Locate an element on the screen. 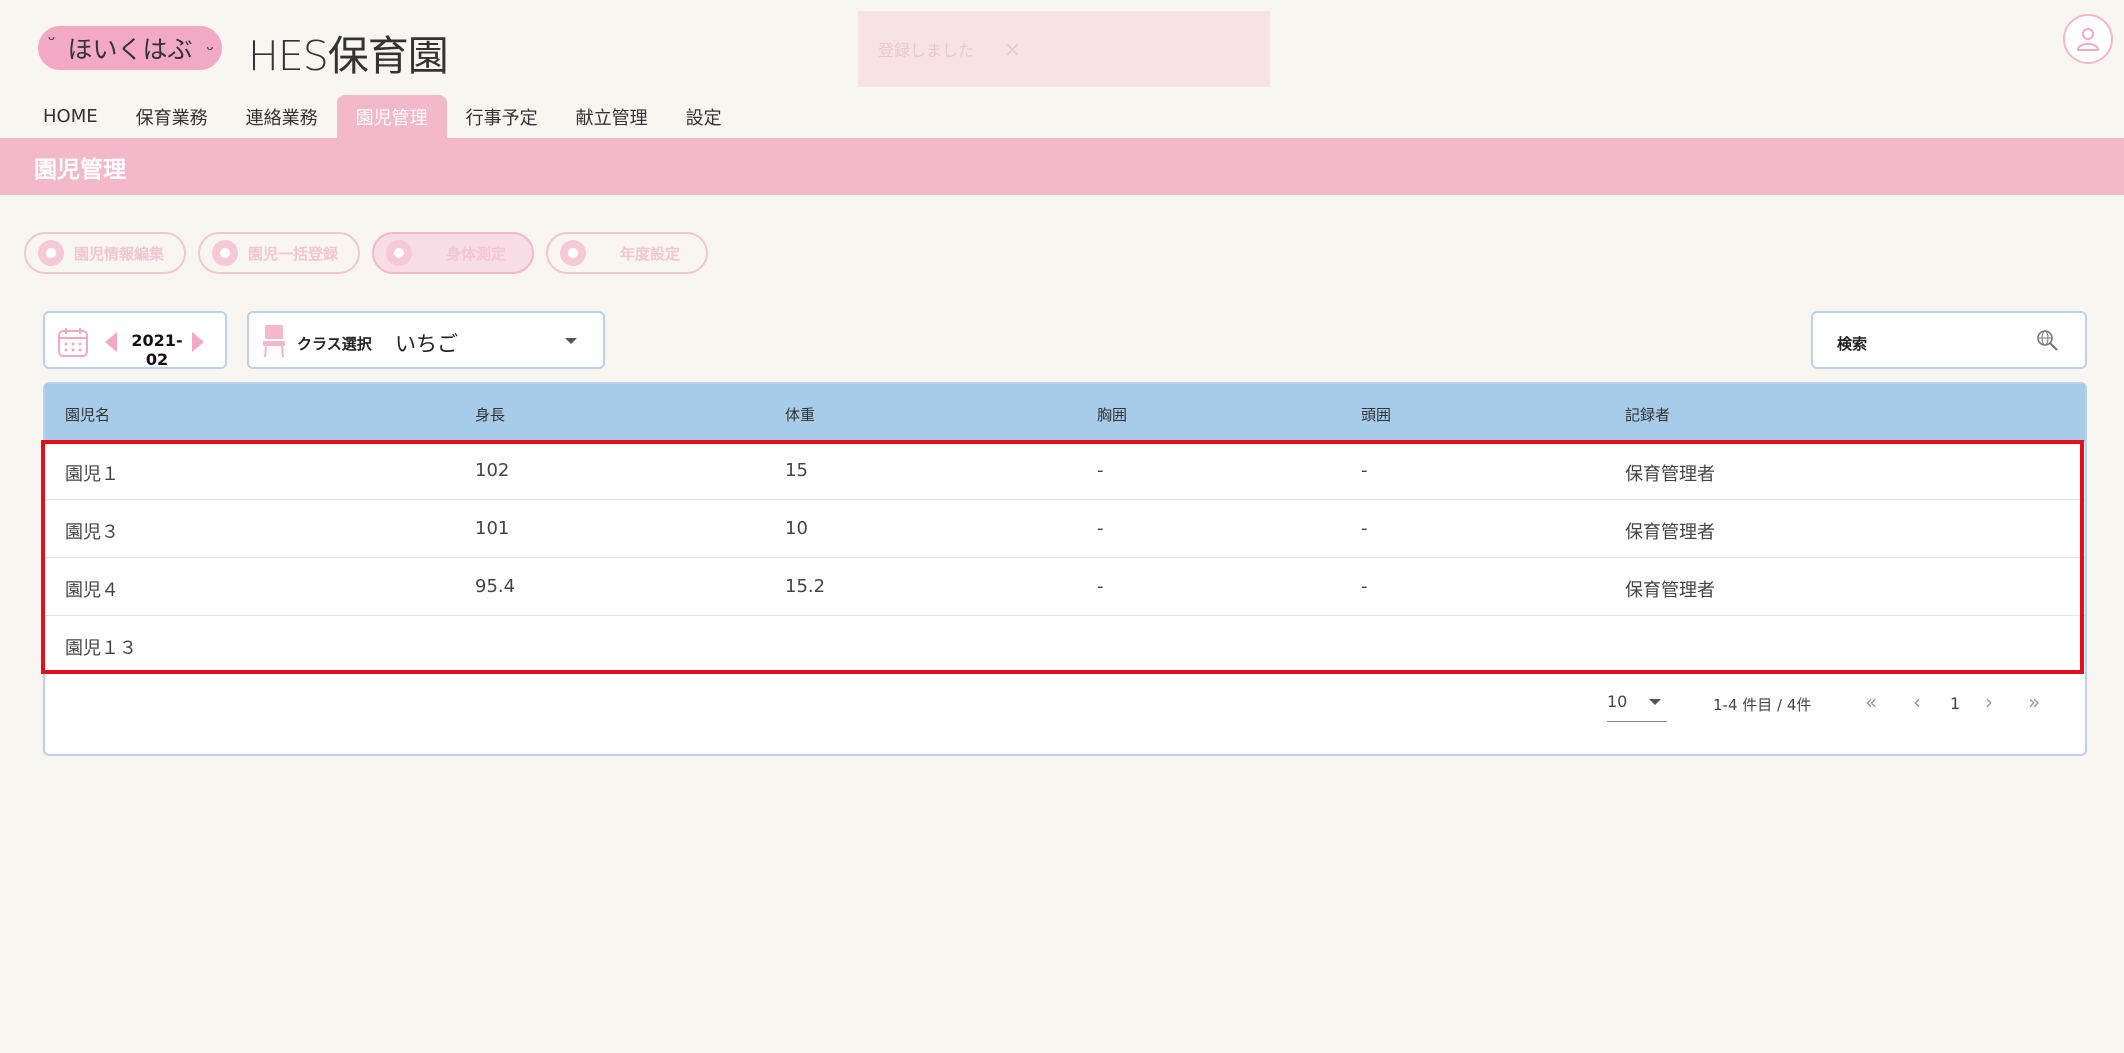 The image size is (2124, 1053). rows-per-page-select: 10 is located at coordinates (1637, 704).